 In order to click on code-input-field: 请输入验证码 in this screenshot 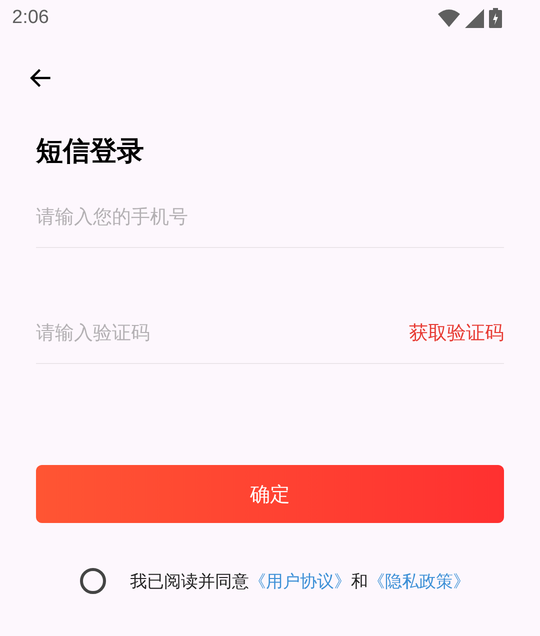, I will do `click(222, 333)`.